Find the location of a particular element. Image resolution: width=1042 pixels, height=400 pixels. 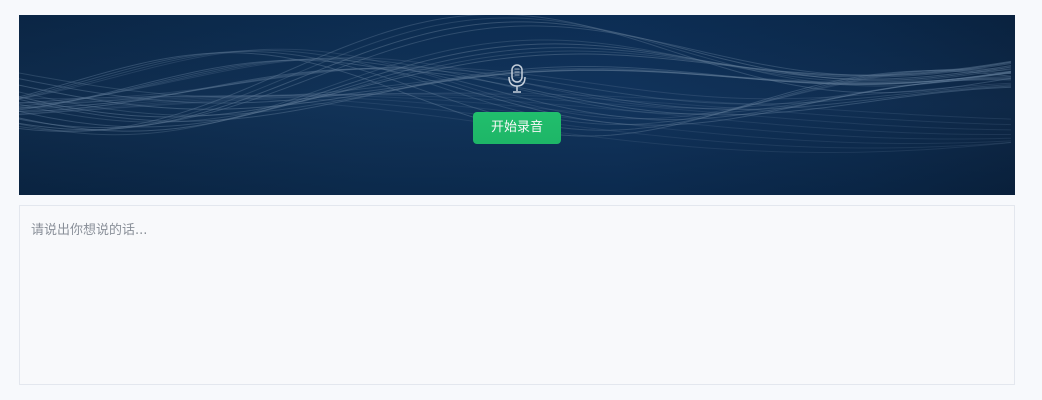

start-recording-button: 开始录音 is located at coordinates (517, 128).